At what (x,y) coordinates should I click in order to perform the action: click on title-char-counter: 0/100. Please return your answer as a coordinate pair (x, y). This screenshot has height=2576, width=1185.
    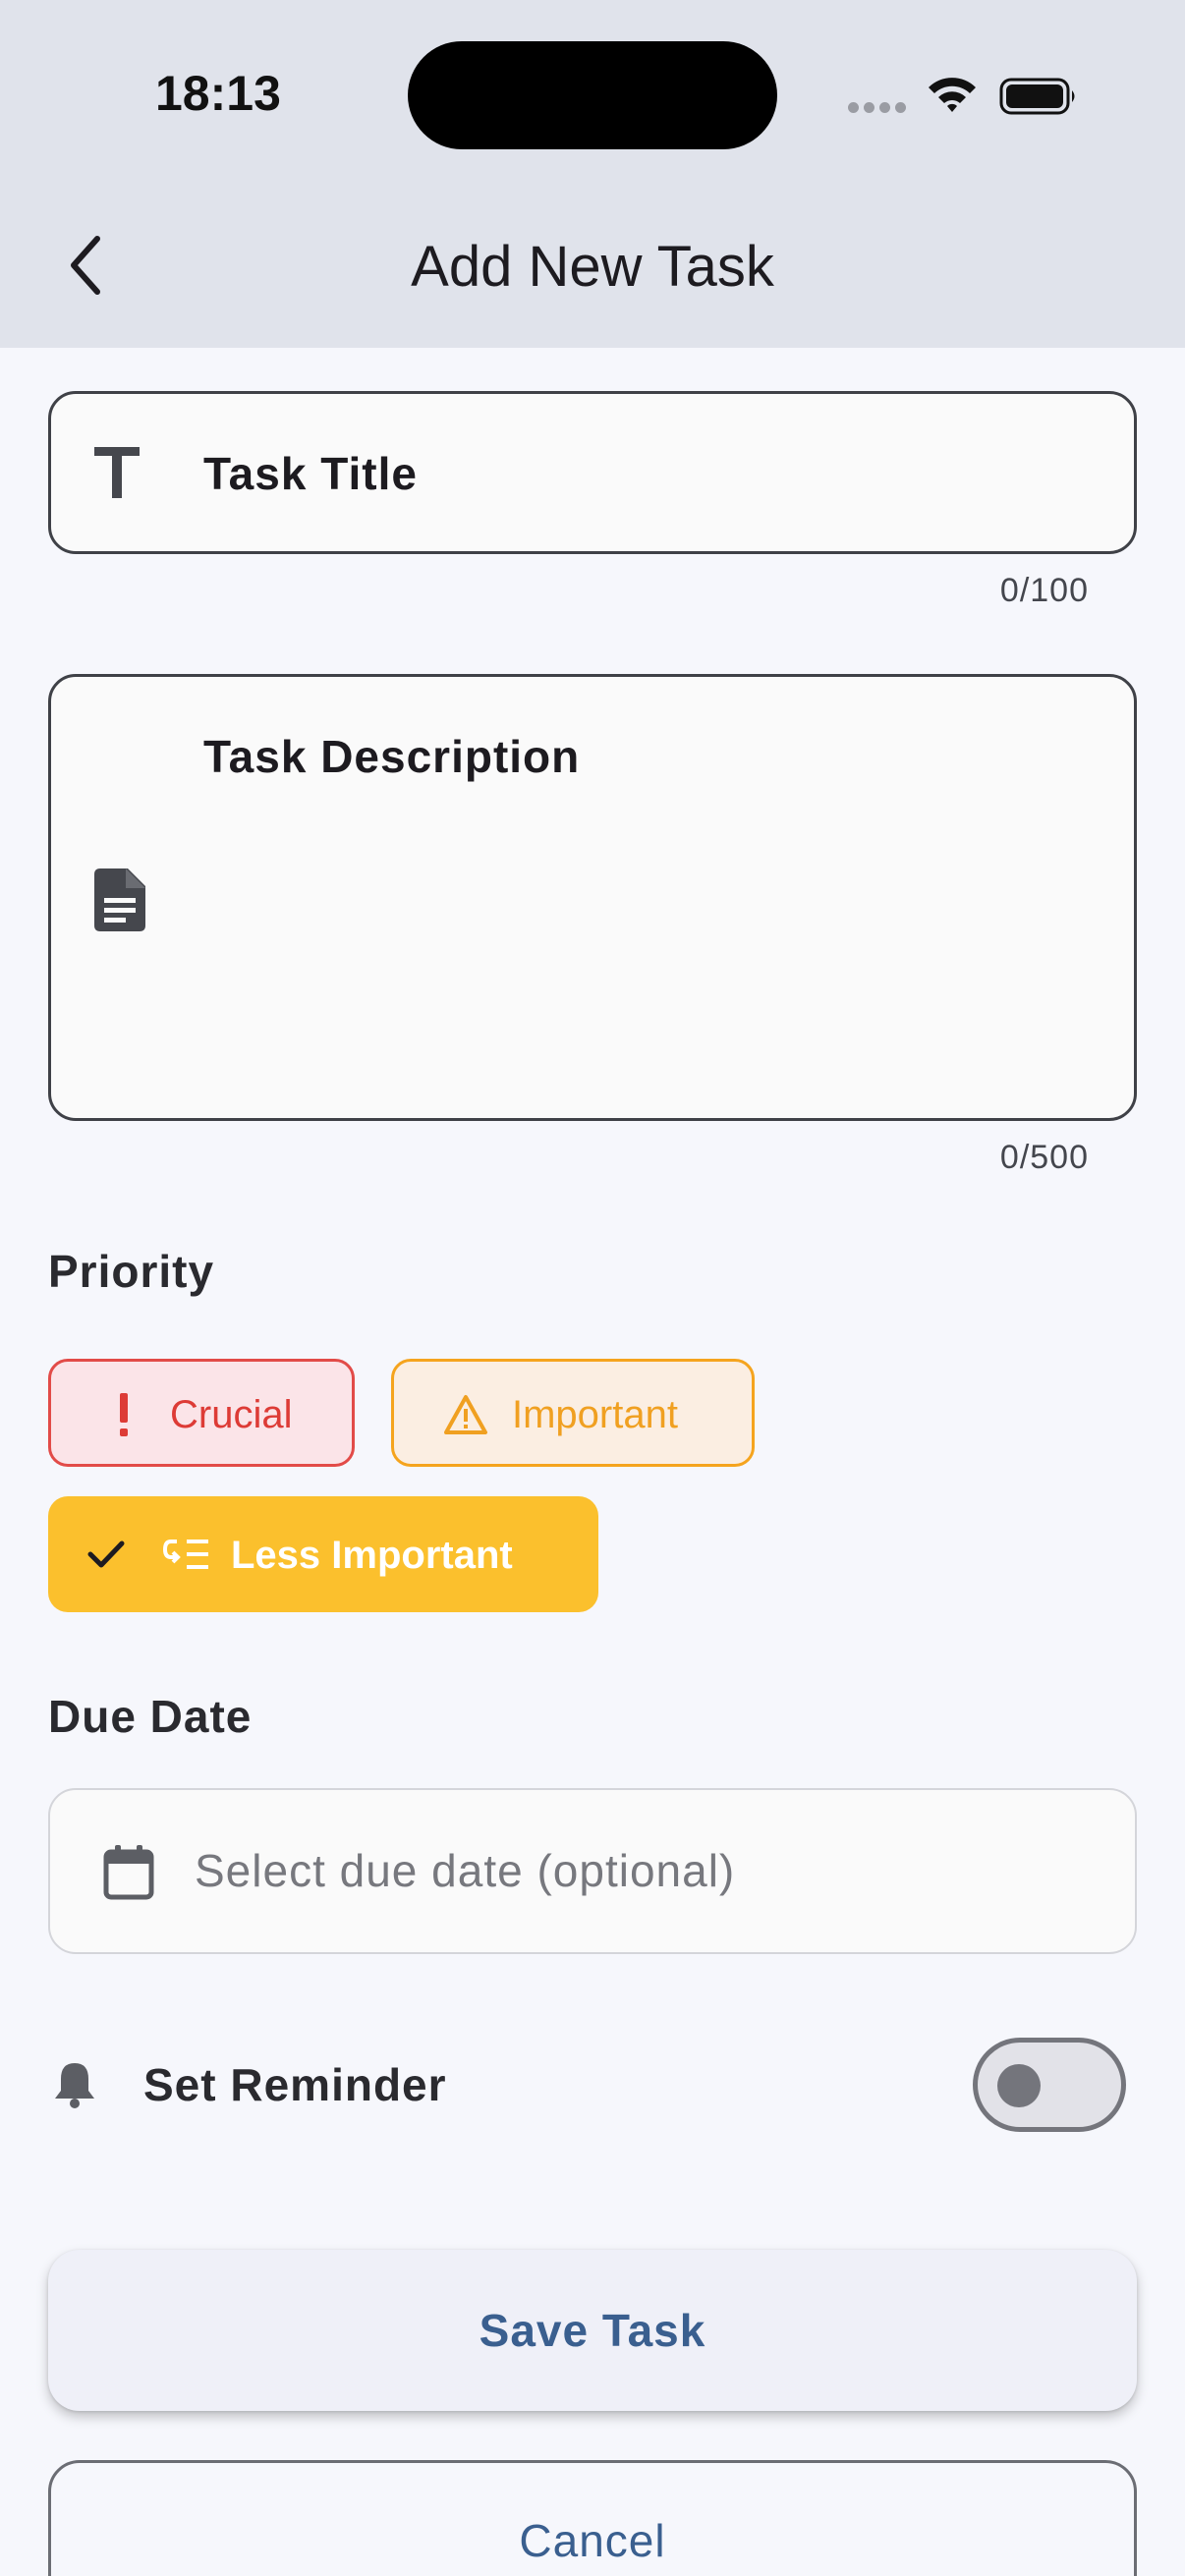
    Looking at the image, I should click on (1044, 590).